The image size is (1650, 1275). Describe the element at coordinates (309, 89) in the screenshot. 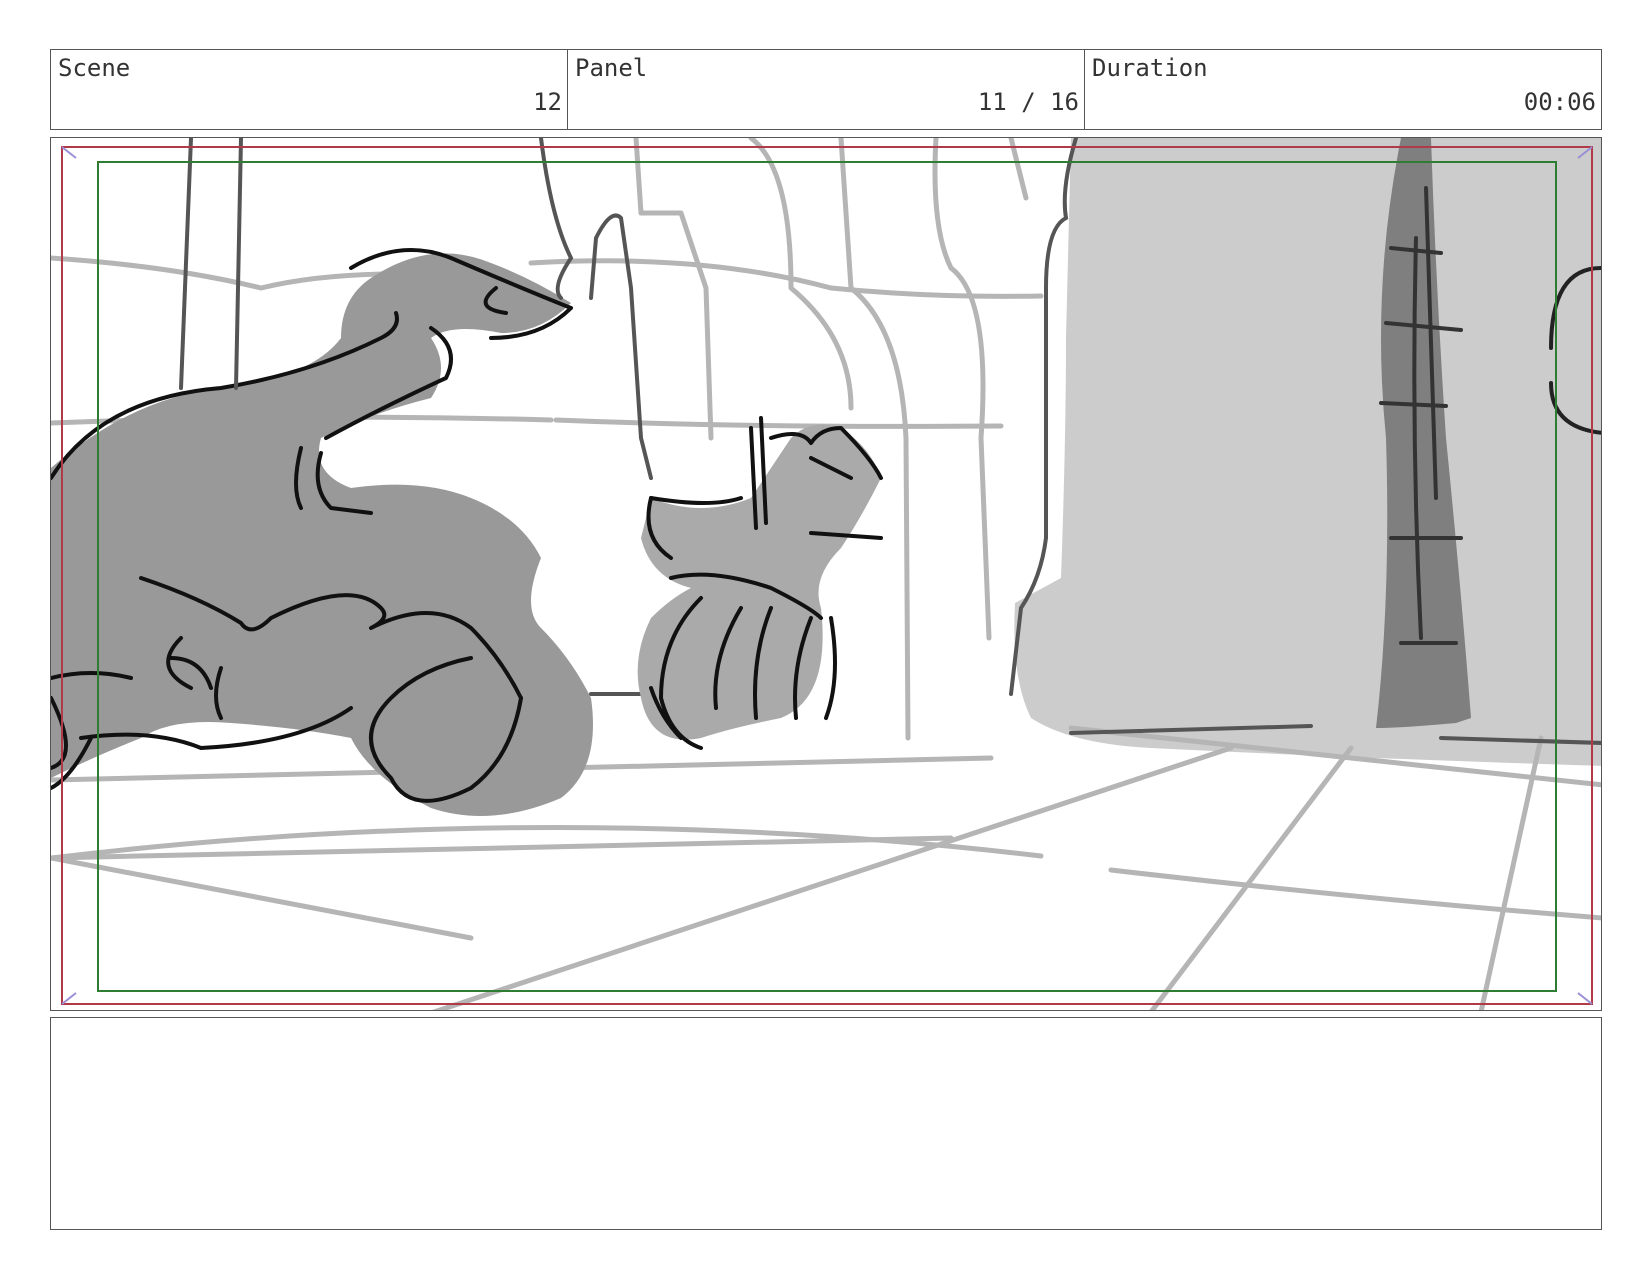

I see `scene-cell: Scene 12` at that location.